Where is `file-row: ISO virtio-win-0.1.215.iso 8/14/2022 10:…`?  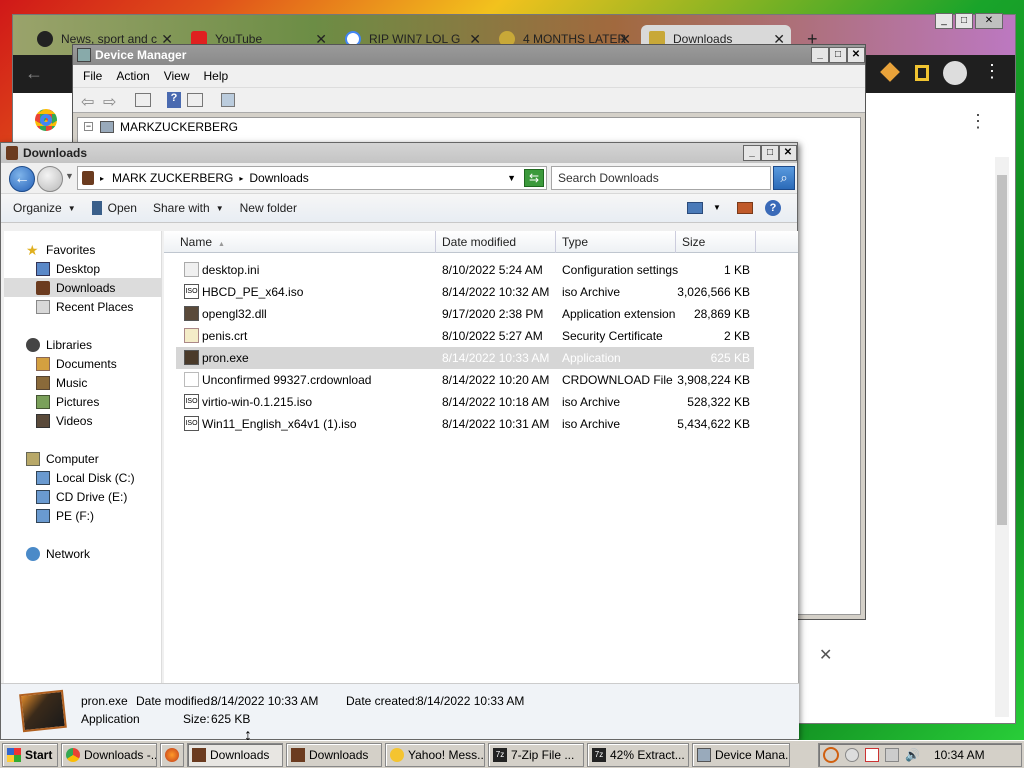
file-row: ISO virtio-win-0.1.215.iso 8/14/2022 10:… is located at coordinates (465, 402).